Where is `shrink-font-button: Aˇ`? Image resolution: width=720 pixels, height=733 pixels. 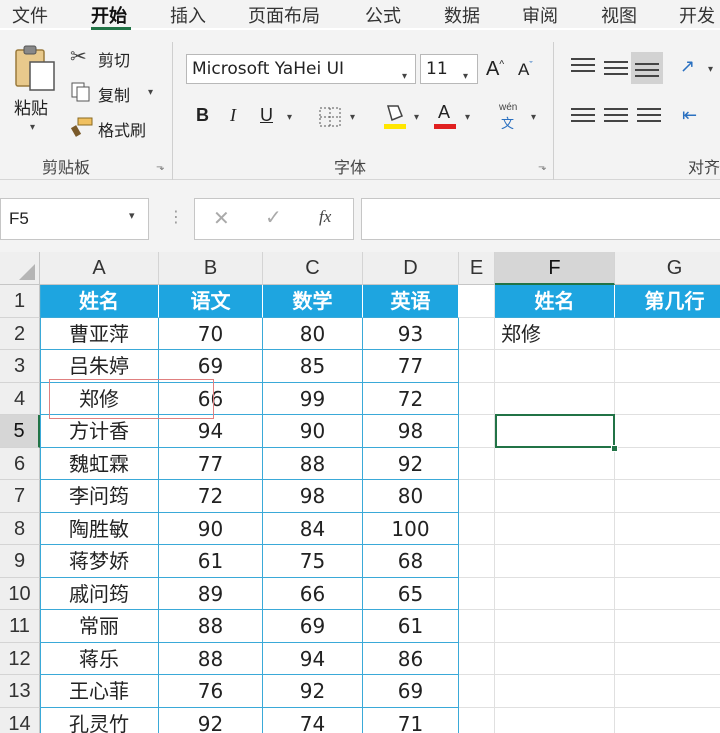 shrink-font-button: Aˇ is located at coordinates (525, 70).